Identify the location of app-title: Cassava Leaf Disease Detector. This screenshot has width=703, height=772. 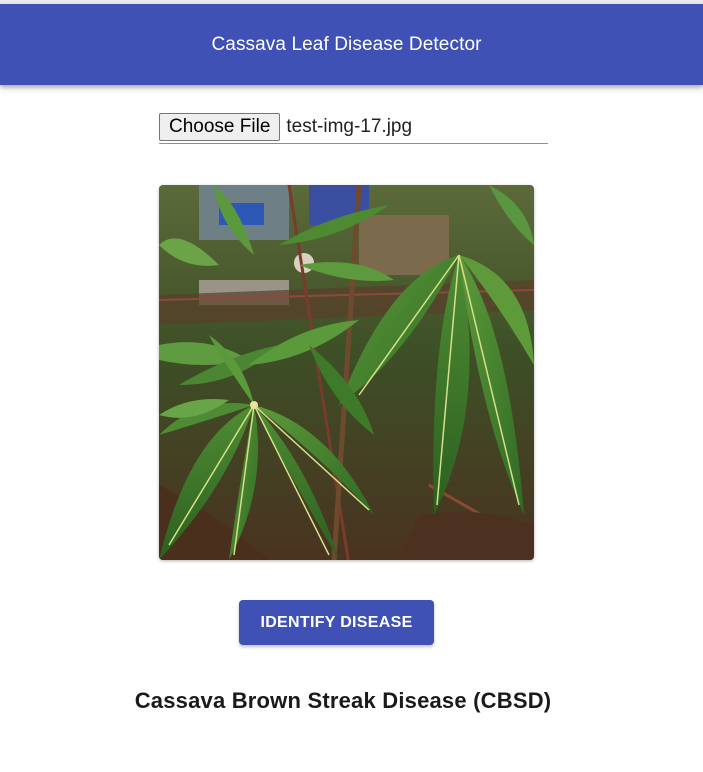
(346, 44).